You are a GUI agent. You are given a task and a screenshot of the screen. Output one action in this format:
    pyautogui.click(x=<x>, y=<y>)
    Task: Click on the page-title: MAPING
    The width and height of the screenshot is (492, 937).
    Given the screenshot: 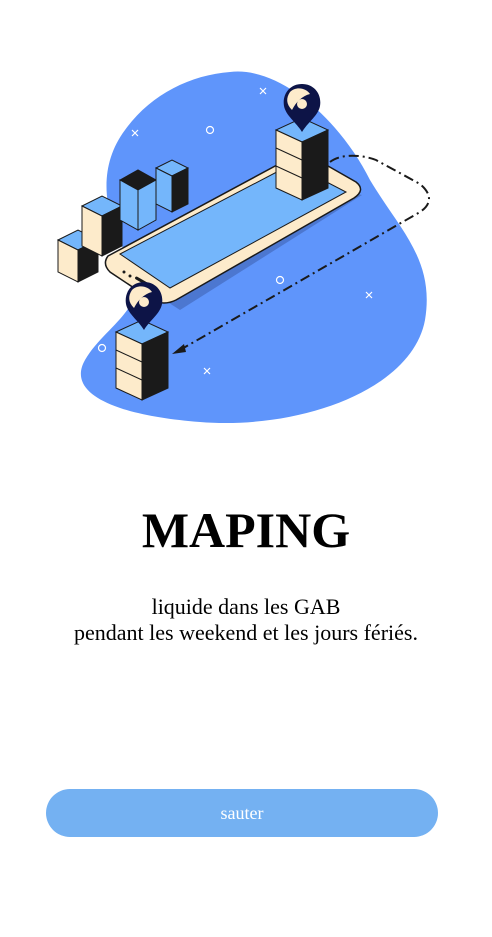 What is the action you would take?
    pyautogui.click(x=246, y=530)
    